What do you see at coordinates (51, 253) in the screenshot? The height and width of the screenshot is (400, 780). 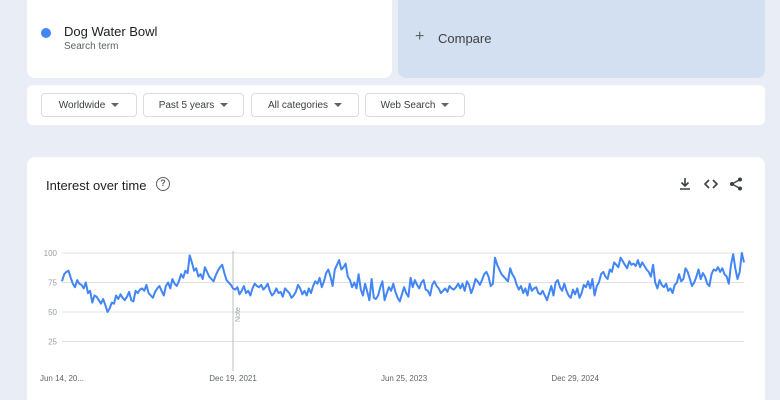 I see `y-tick-label: 100` at bounding box center [51, 253].